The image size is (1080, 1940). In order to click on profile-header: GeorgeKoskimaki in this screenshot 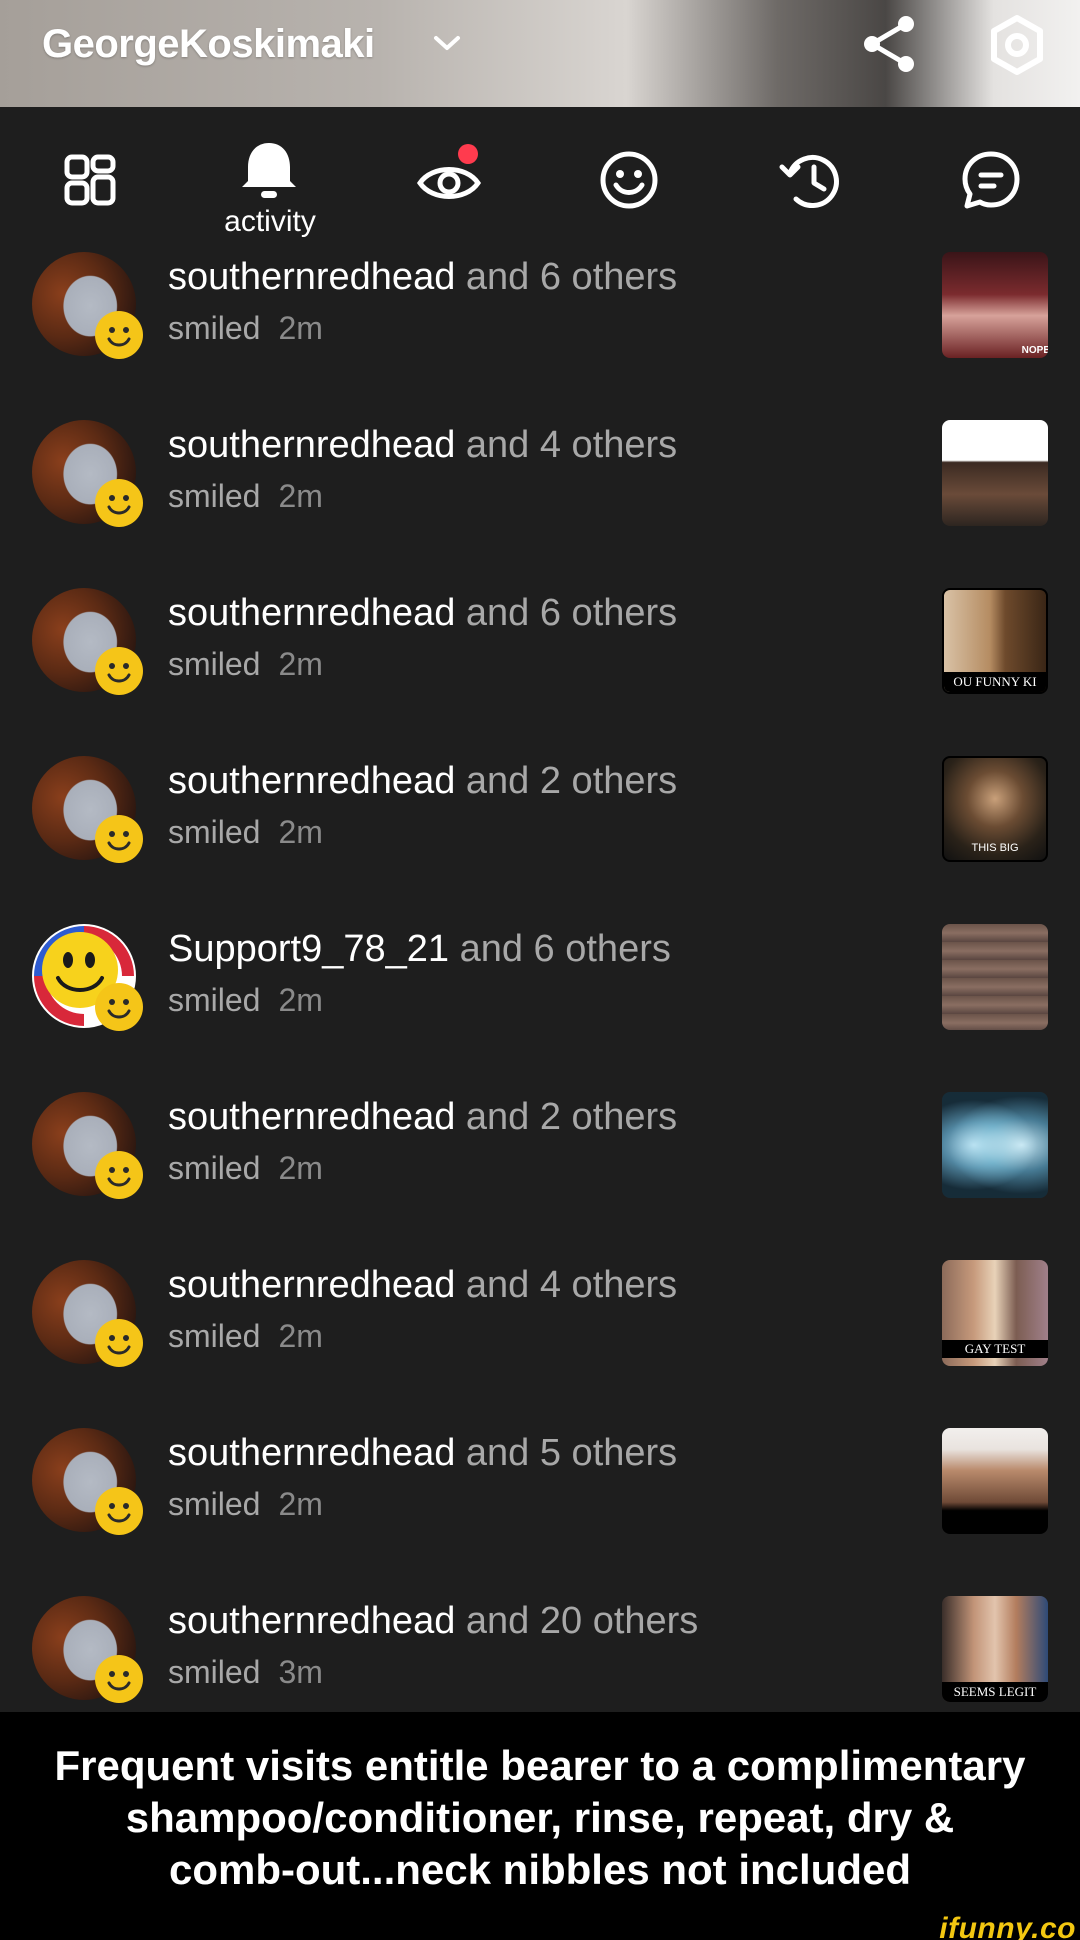, I will do `click(540, 53)`.